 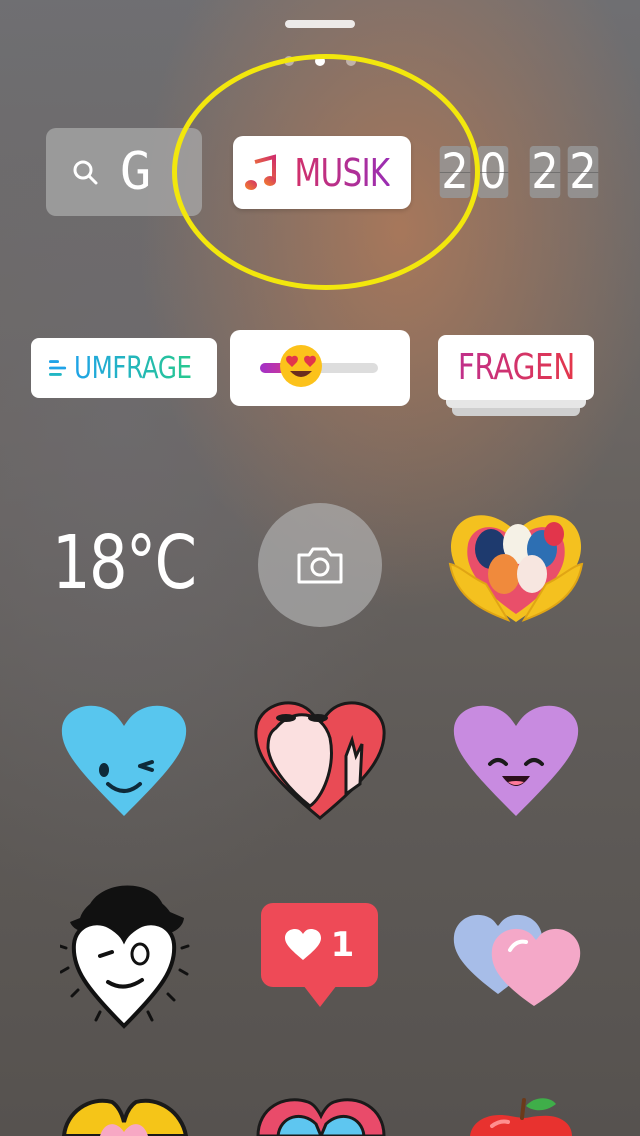 What do you see at coordinates (302, 944) in the screenshot?
I see `heart-icon` at bounding box center [302, 944].